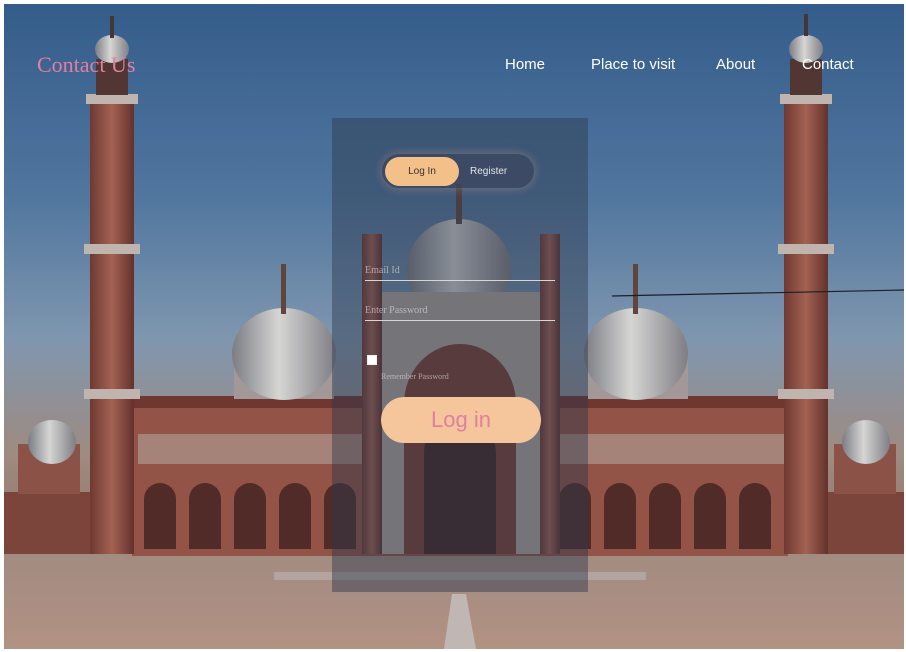 The image size is (906, 652). Describe the element at coordinates (461, 420) in the screenshot. I see `log-in-button: Log in` at that location.